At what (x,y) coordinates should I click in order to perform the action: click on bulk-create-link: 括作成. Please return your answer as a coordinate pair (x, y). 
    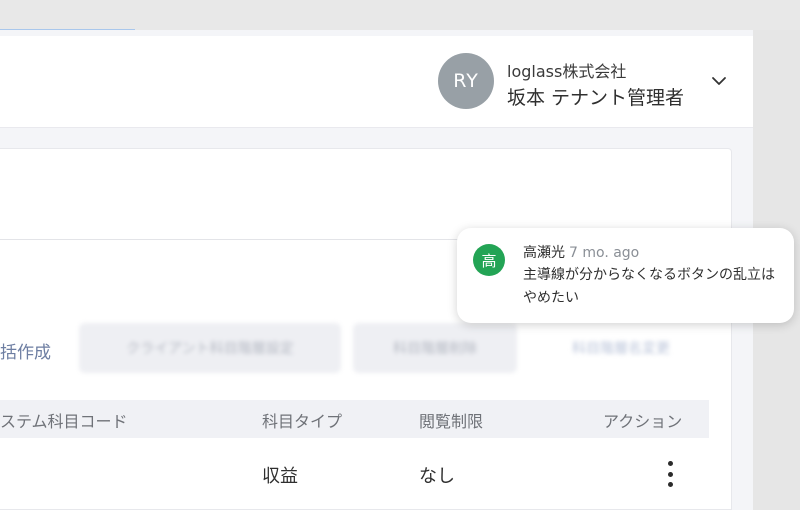
    Looking at the image, I should click on (25, 350).